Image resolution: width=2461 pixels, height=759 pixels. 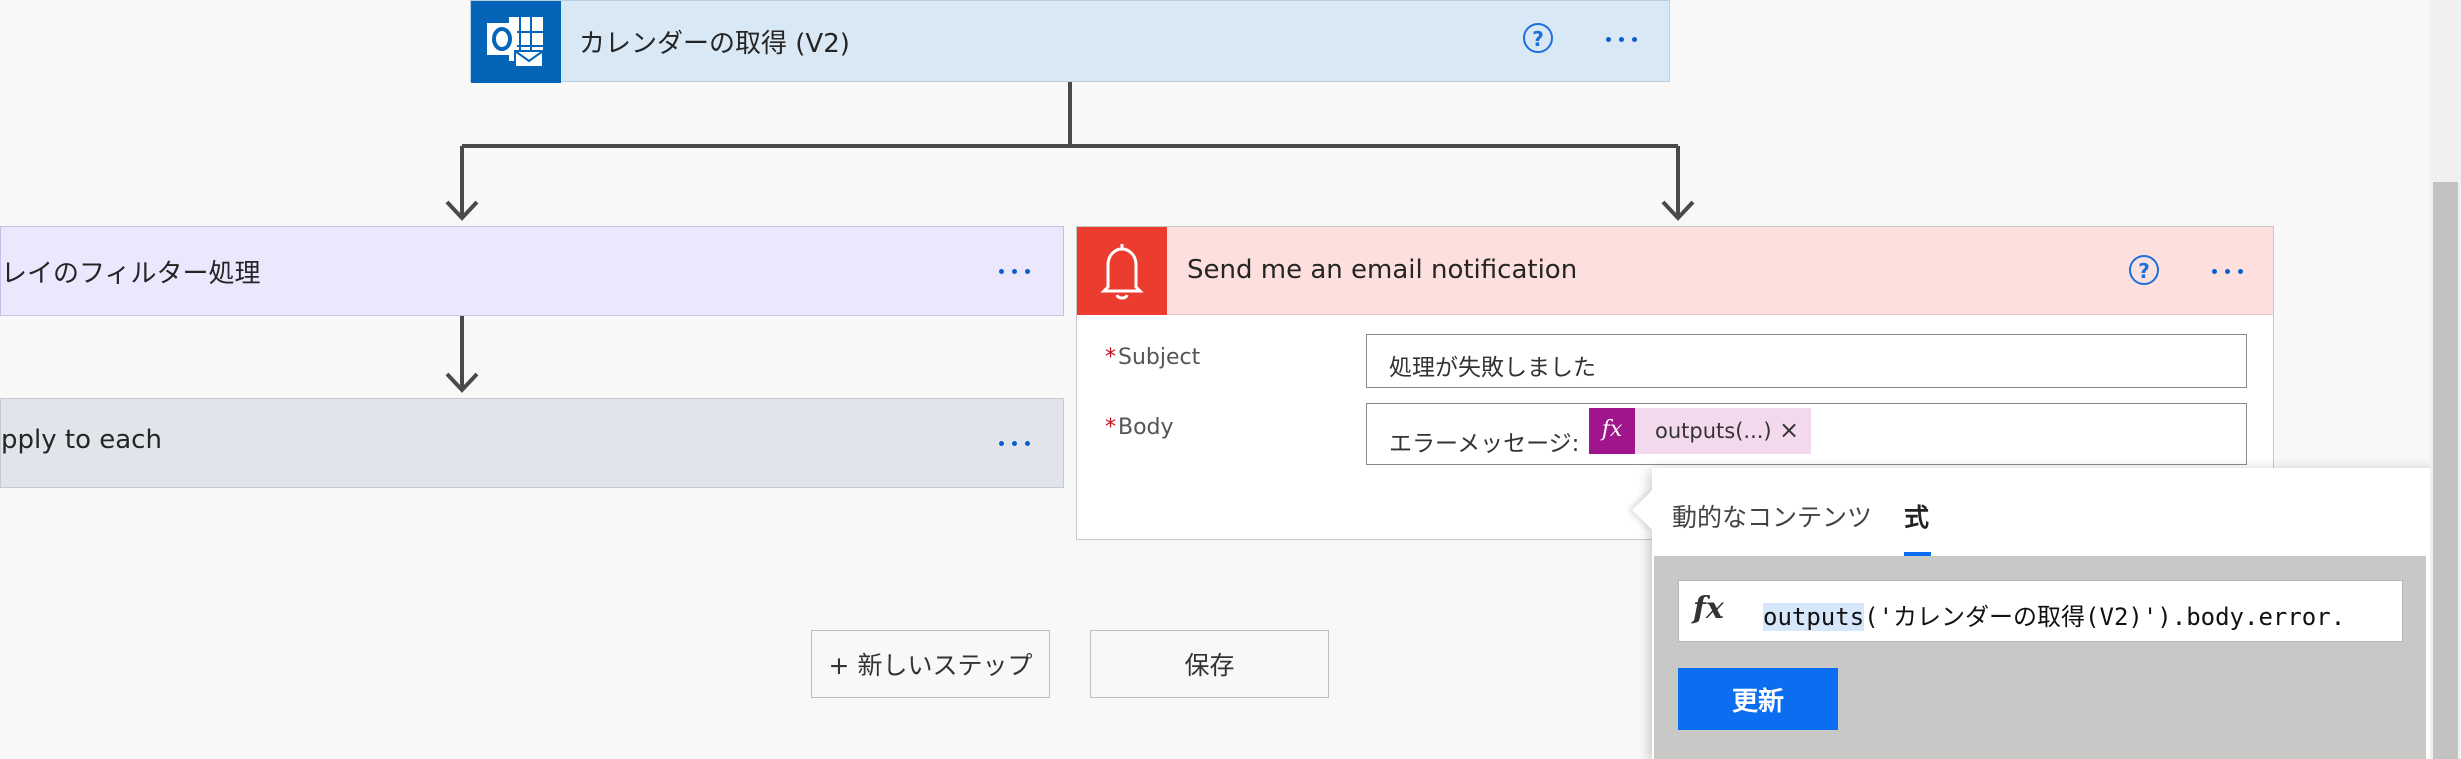 I want to click on filter-step-card: レイのフィルター処理, so click(x=532, y=271).